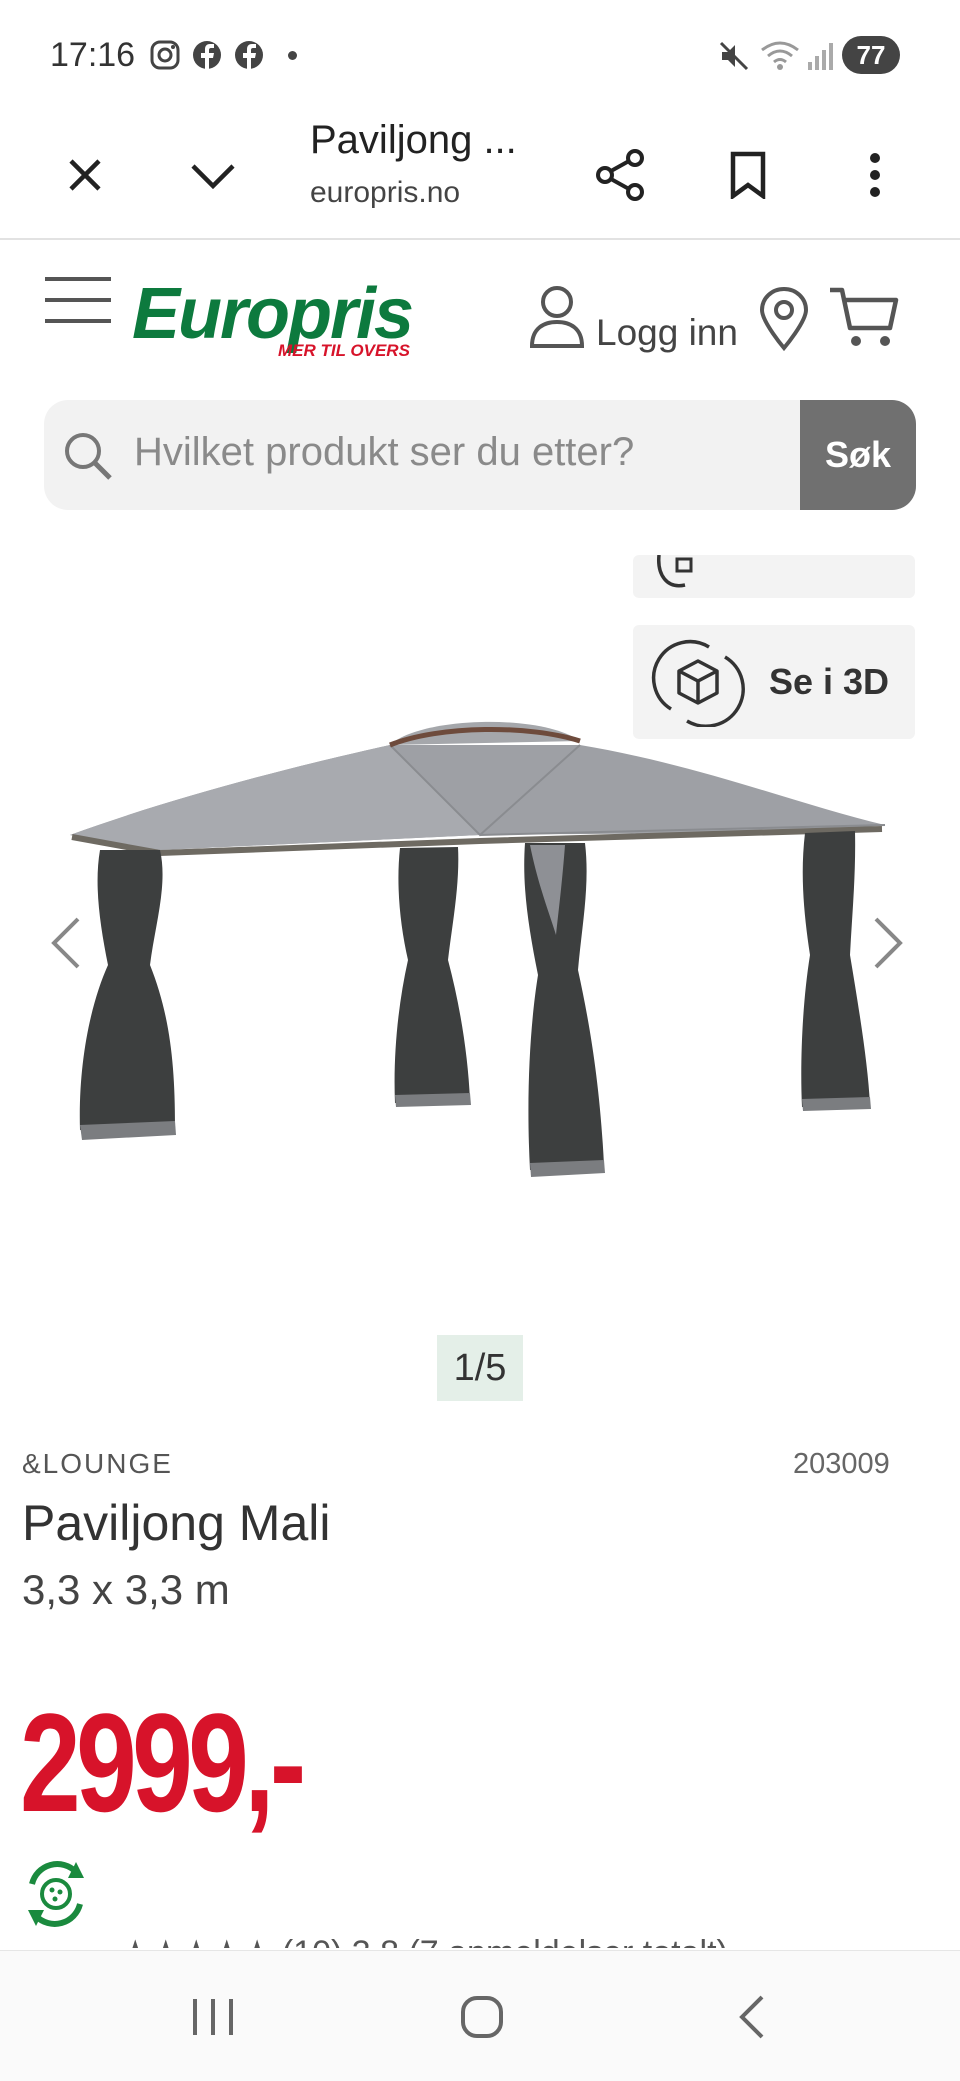  I want to click on search-input: Hvilket produkt ser du etter?, so click(384, 452).